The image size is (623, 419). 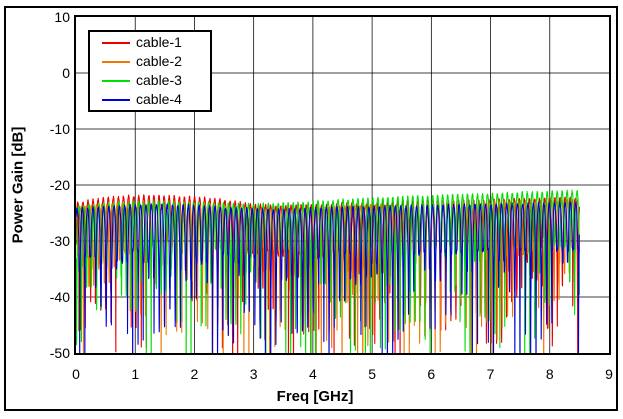 I want to click on y-tick-label: -30, so click(x=59, y=241).